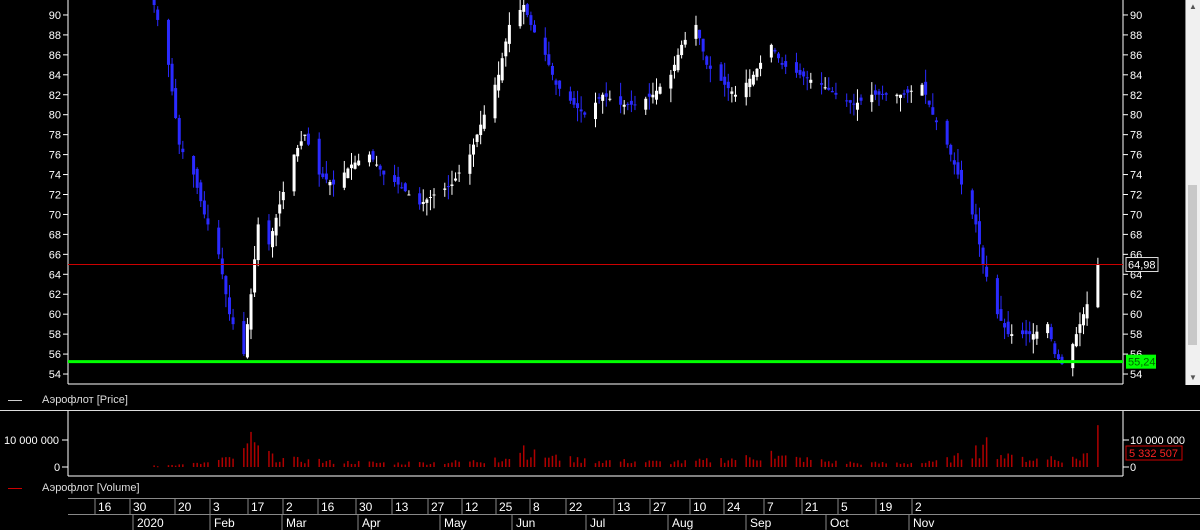  What do you see at coordinates (1136, 375) in the screenshot?
I see `price-y-tick-label-right: 54` at bounding box center [1136, 375].